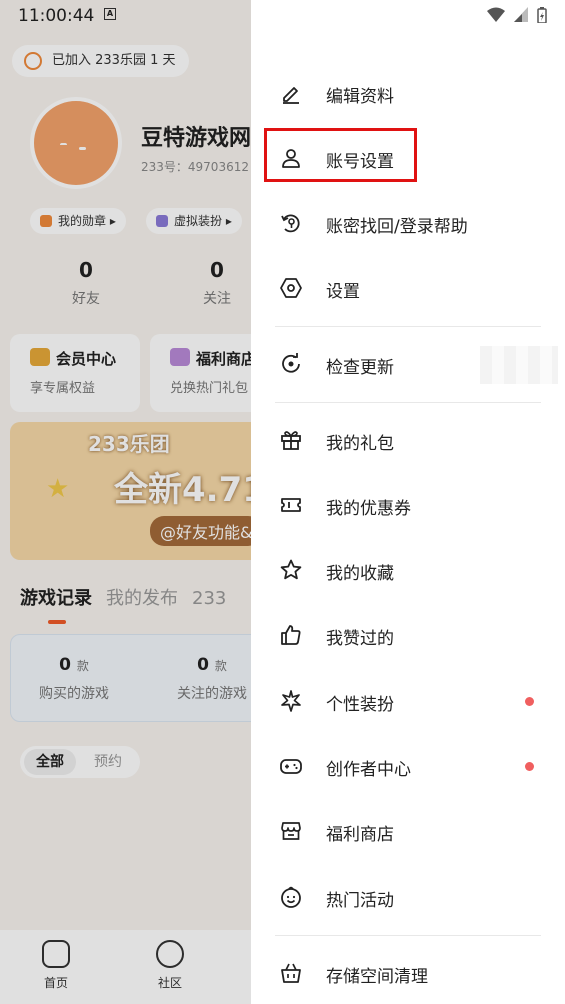  I want to click on signal-icon, so click(520, 14).